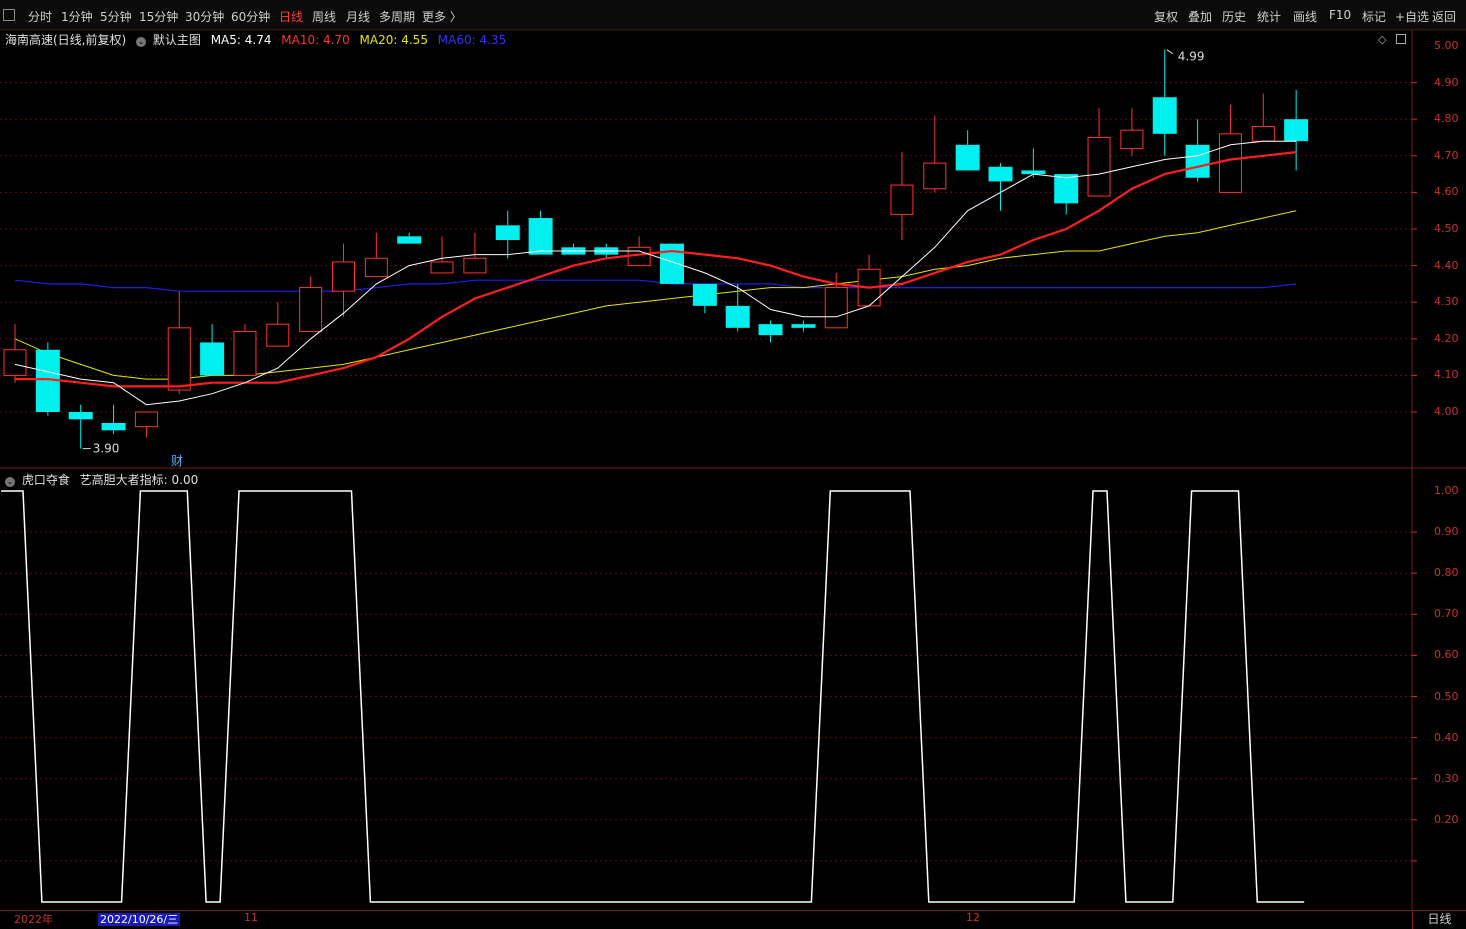 The height and width of the screenshot is (929, 1466). Describe the element at coordinates (1446, 655) in the screenshot. I see `indicator-axis-tick: 0.60` at that location.